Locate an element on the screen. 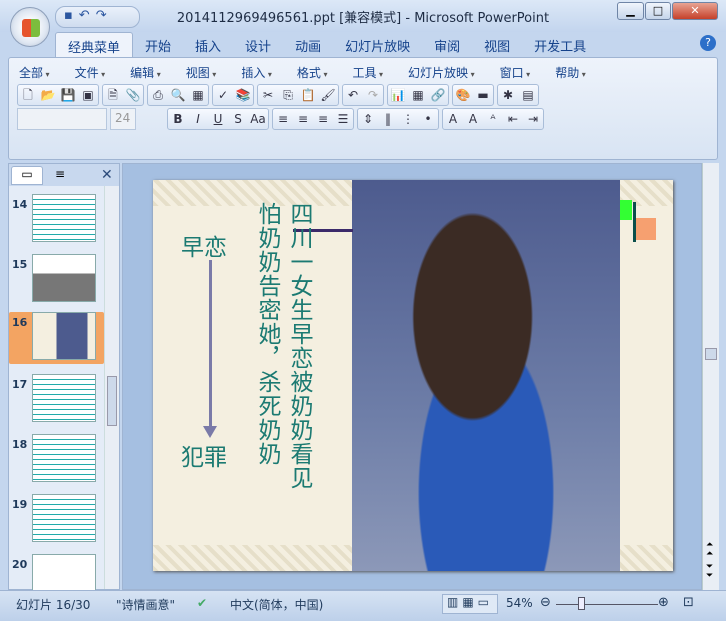 Image resolution: width=726 pixels, height=621 pixels. slide-number: 15 is located at coordinates (20, 264).